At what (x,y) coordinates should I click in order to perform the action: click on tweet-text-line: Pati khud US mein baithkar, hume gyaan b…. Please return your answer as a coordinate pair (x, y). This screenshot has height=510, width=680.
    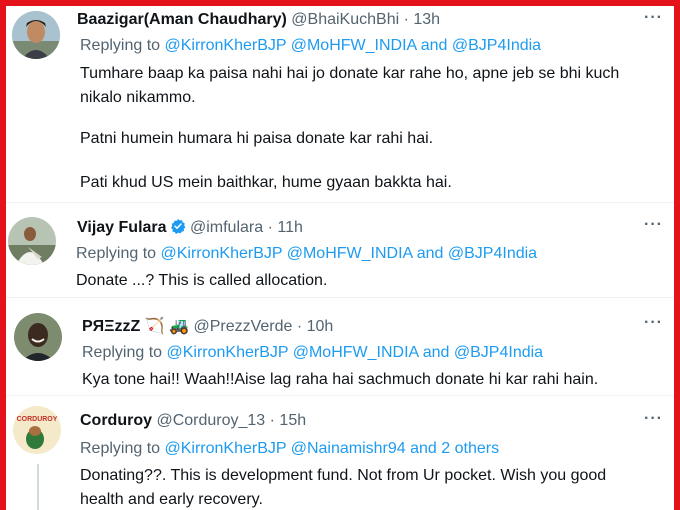
    Looking at the image, I should click on (266, 182).